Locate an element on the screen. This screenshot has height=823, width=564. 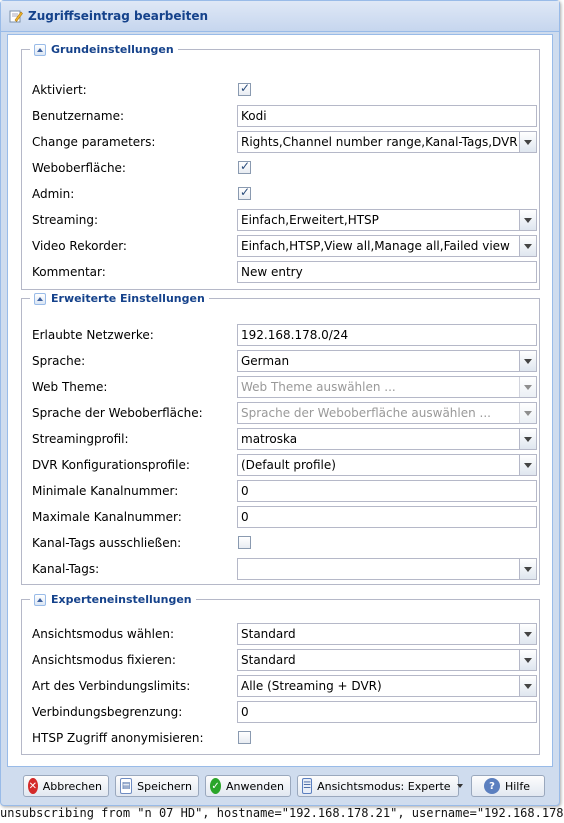
webui-checkbox is located at coordinates (244, 166).